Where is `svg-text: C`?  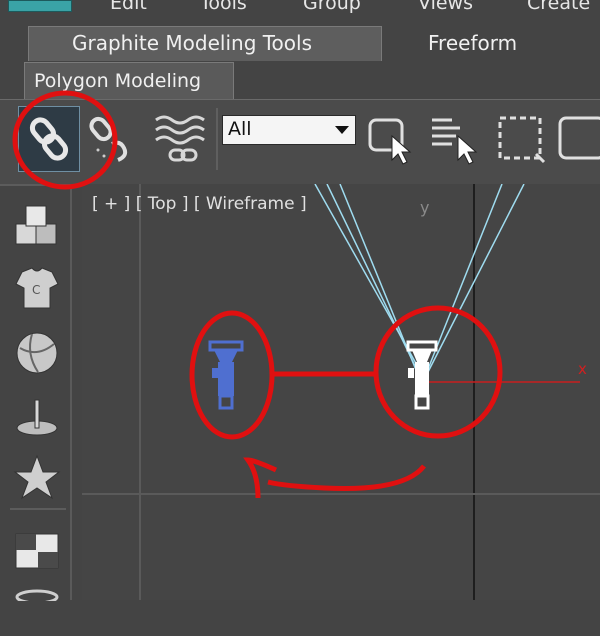 svg-text: C is located at coordinates (36, 290).